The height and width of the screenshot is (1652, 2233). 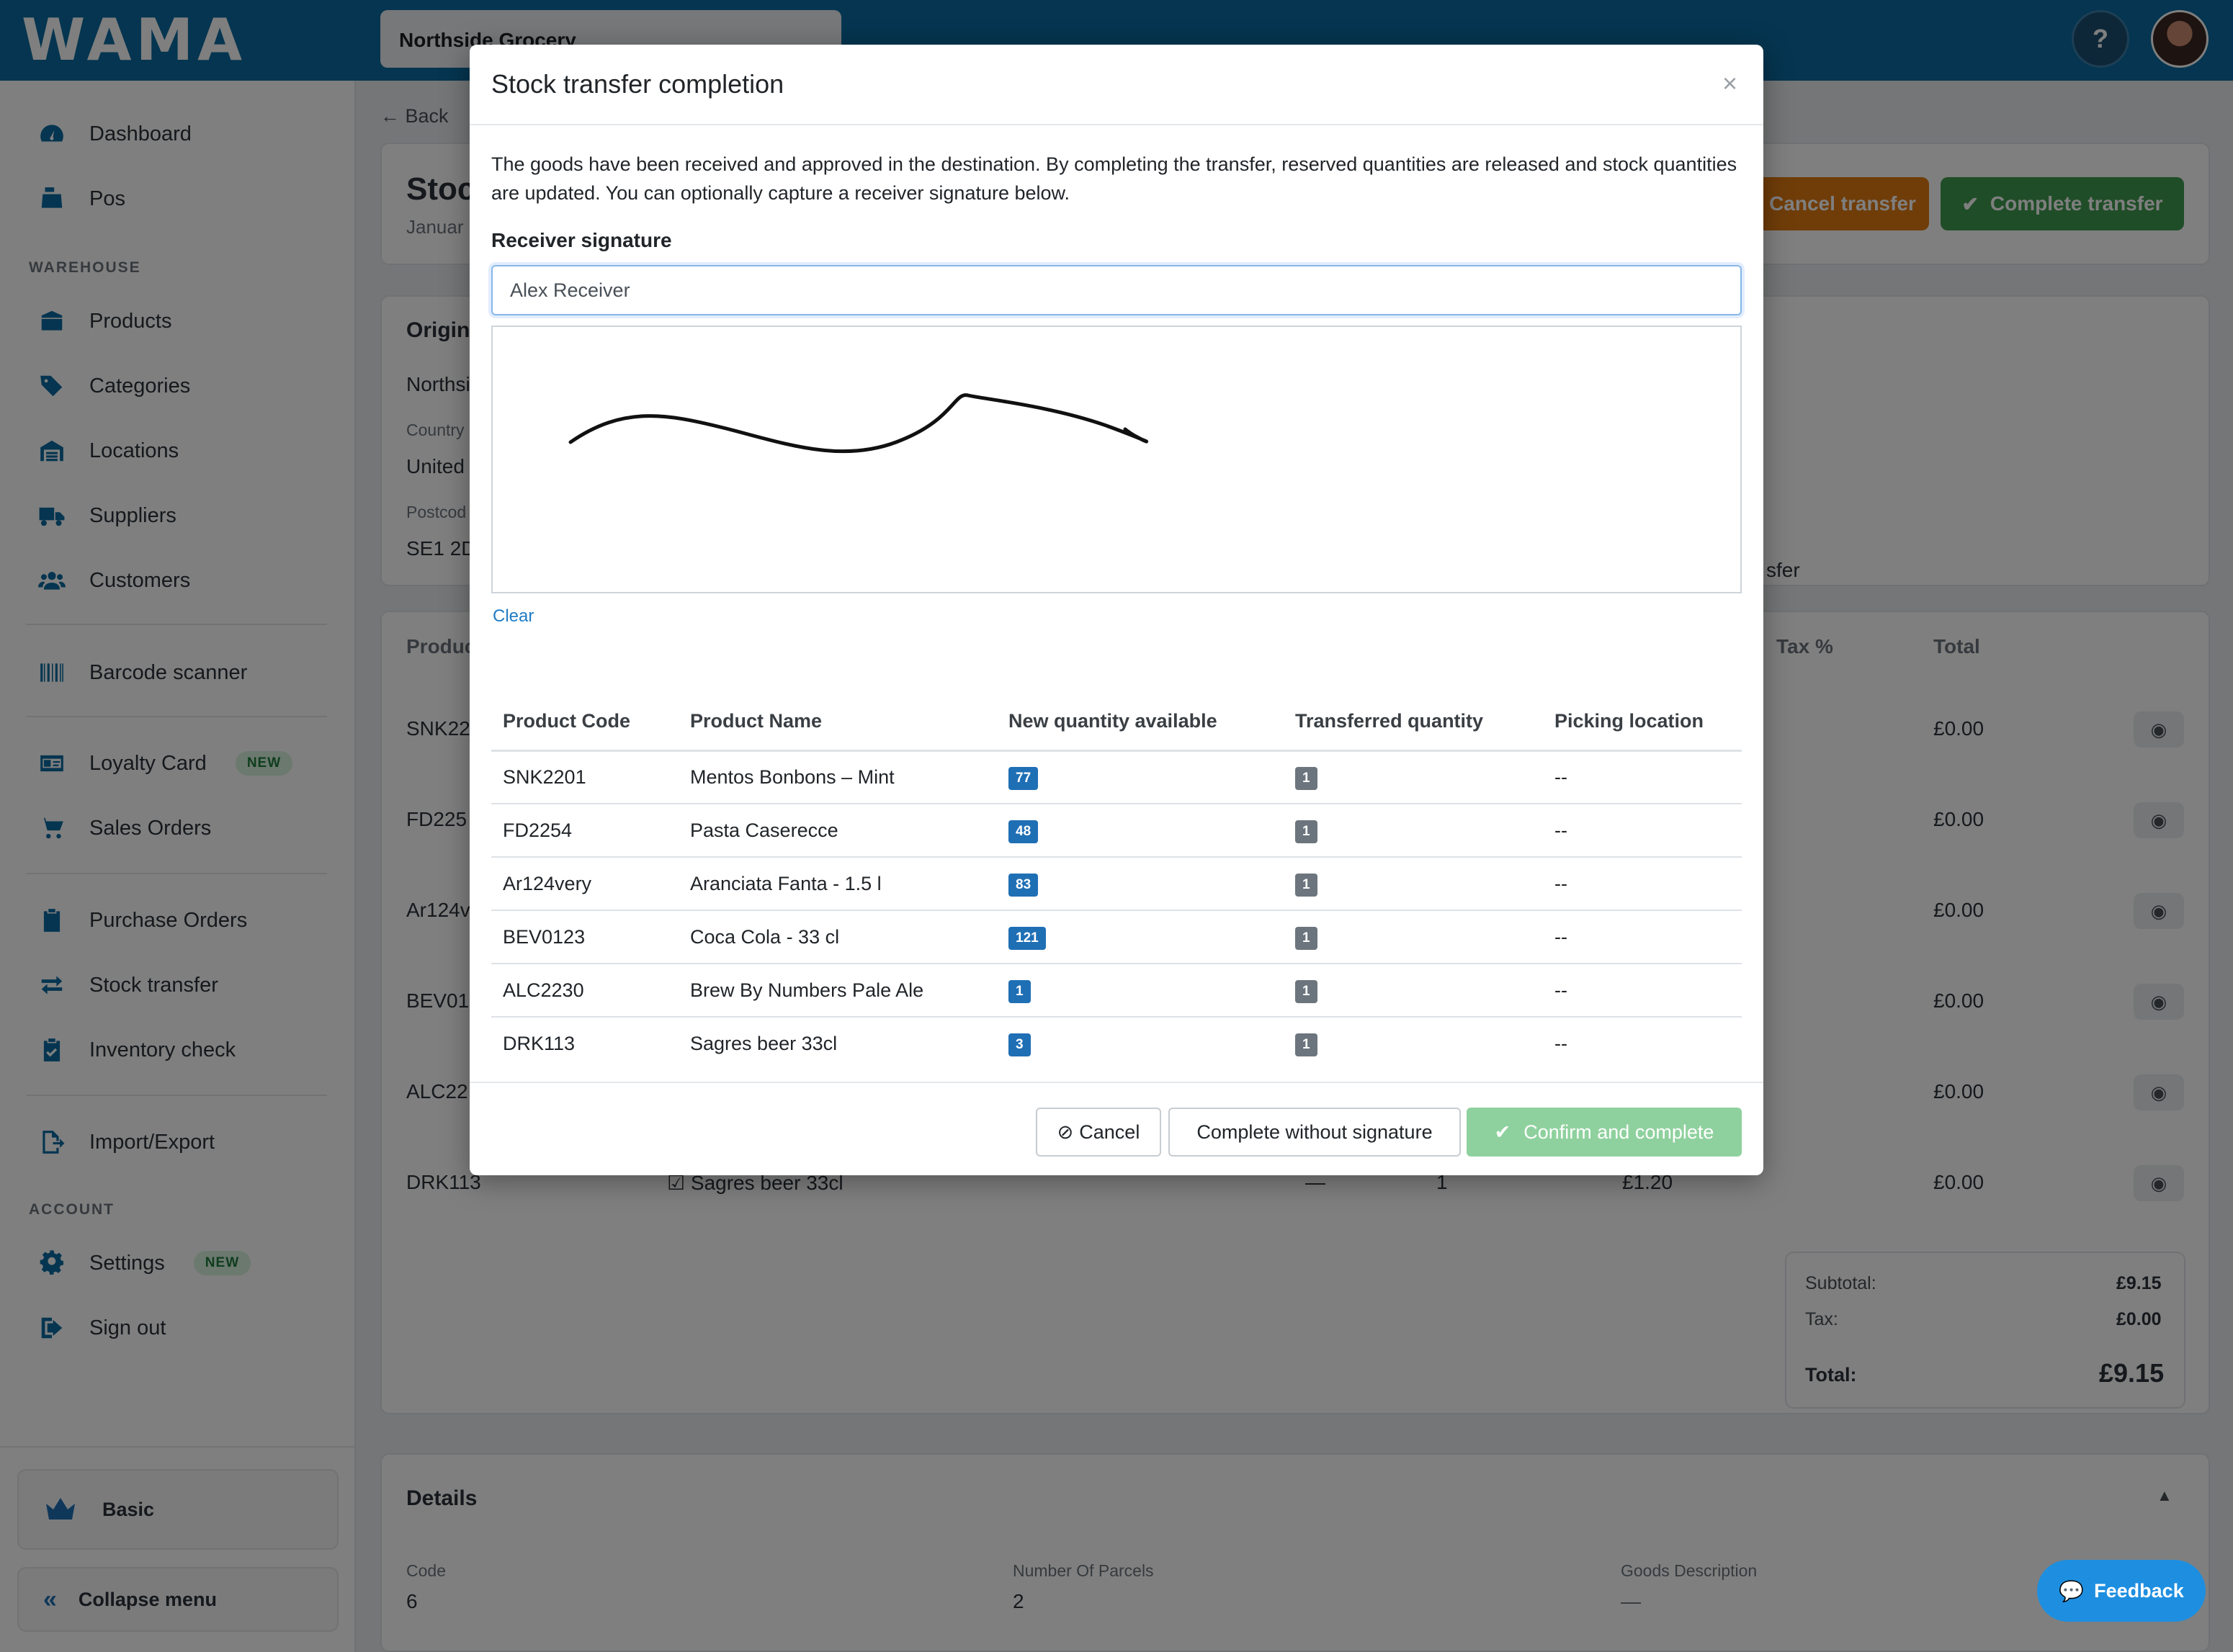 I want to click on feedback-button: 💬 Feedback, so click(x=2121, y=1591).